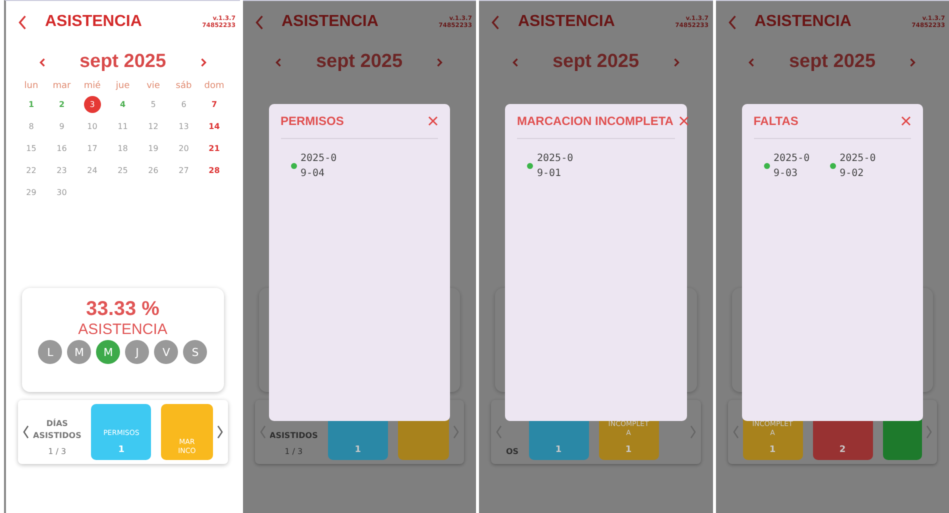 The height and width of the screenshot is (513, 949). Describe the element at coordinates (153, 86) in the screenshot. I see `weekday-label: vie` at that location.